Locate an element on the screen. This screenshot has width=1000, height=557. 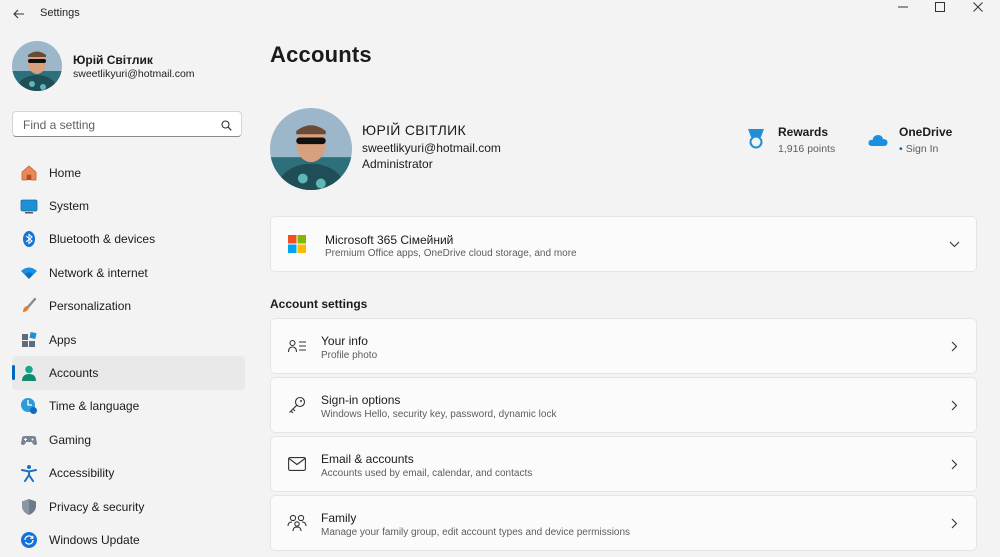
your-info-title: Your info is located at coordinates (344, 341).